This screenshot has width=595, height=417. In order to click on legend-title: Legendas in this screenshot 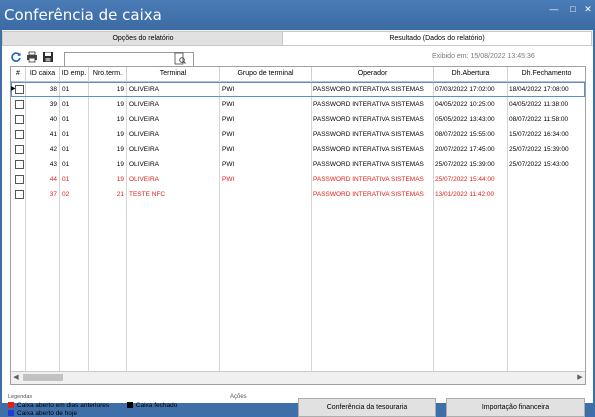, I will do `click(20, 397)`.